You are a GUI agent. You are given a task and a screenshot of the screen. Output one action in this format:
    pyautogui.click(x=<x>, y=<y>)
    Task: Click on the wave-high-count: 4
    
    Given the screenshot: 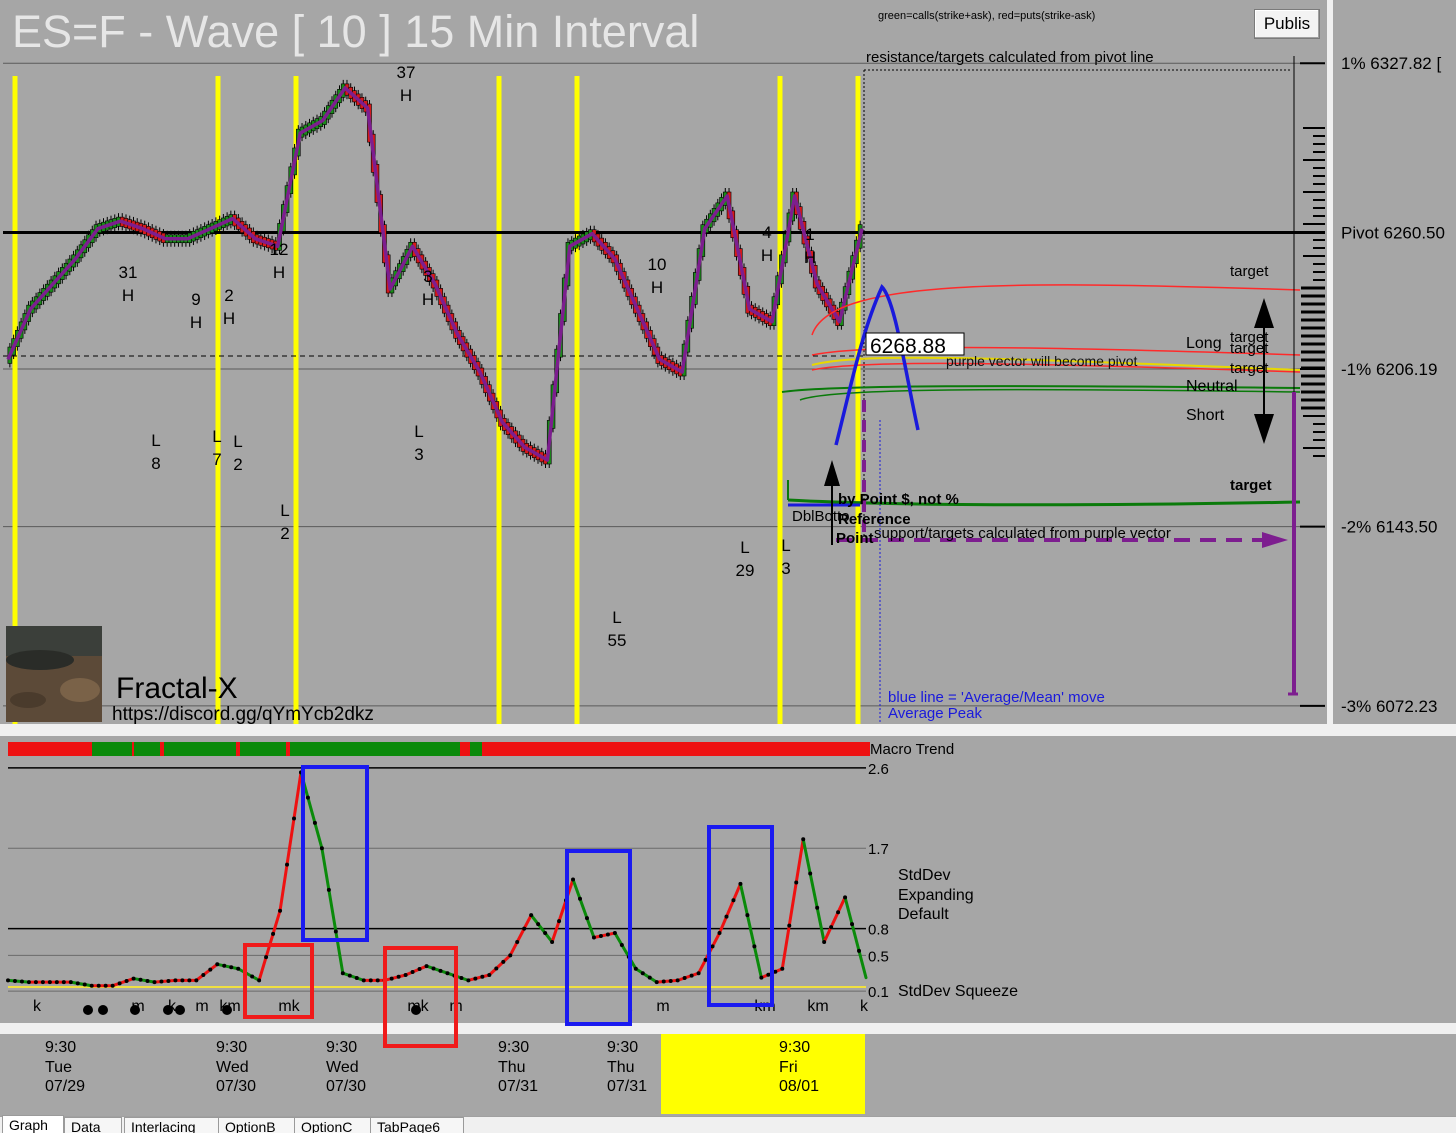 What is the action you would take?
    pyautogui.click(x=766, y=232)
    